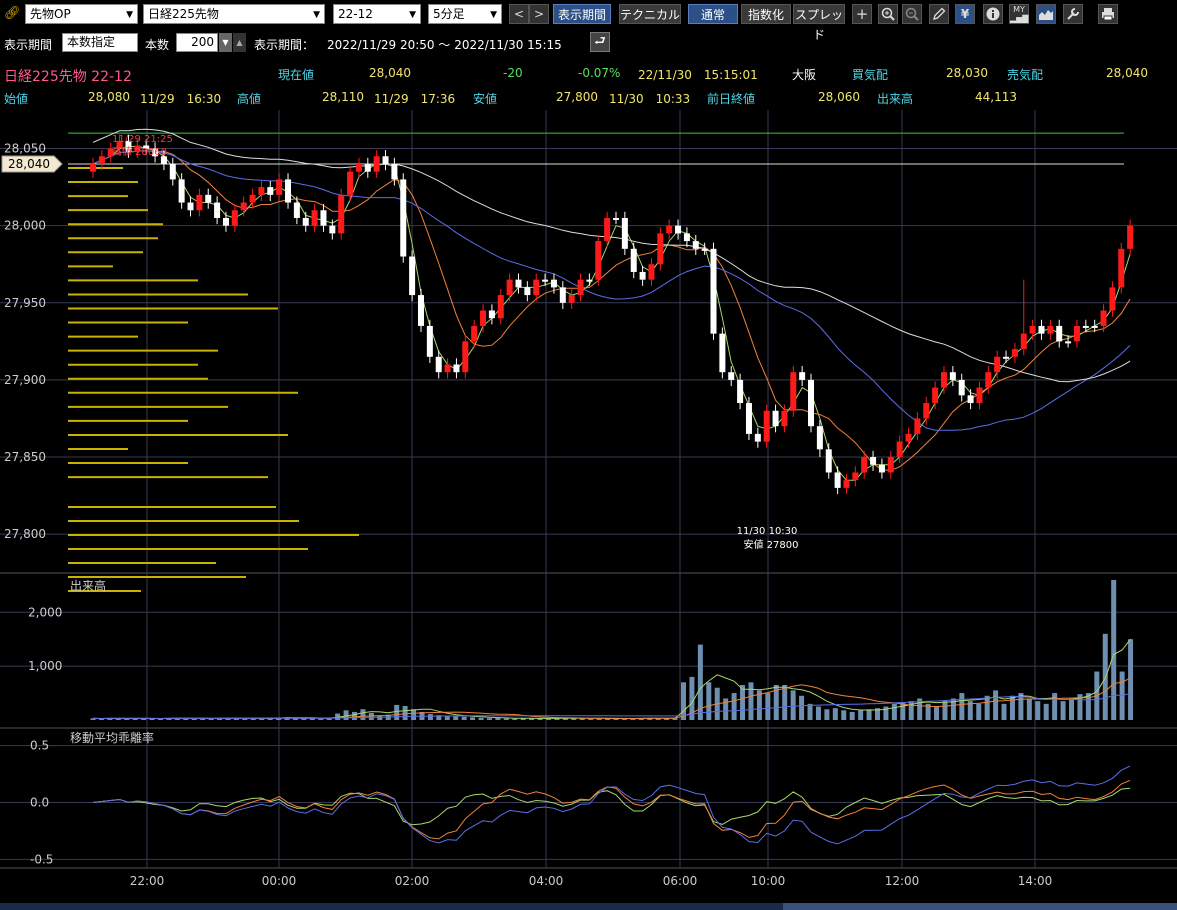  I want to click on prev-button: <, so click(519, 14).